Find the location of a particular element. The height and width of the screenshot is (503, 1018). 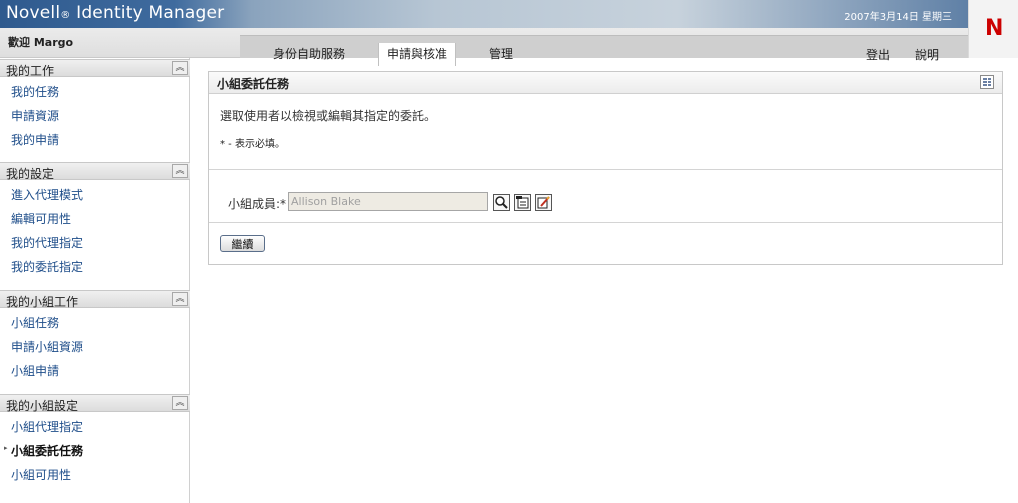

nav-bar: 歡迎 Margo 身份自助服務 申請與核准 管理 登出 說明 is located at coordinates (484, 47).